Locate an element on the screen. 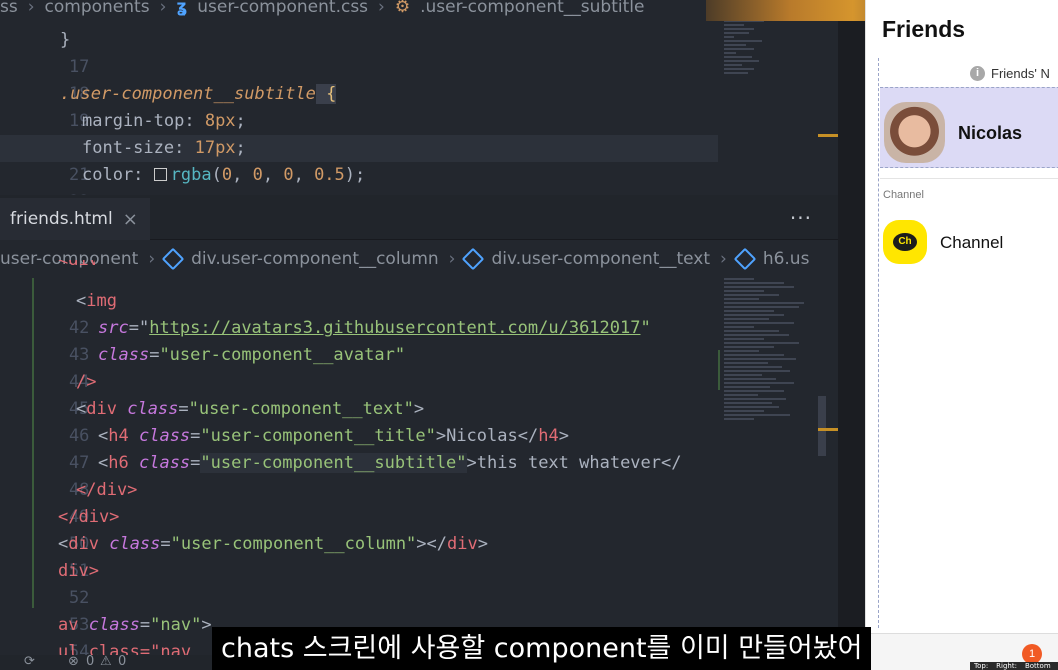 This screenshot has height=670, width=1058. code-text: </div> is located at coordinates (89, 517).